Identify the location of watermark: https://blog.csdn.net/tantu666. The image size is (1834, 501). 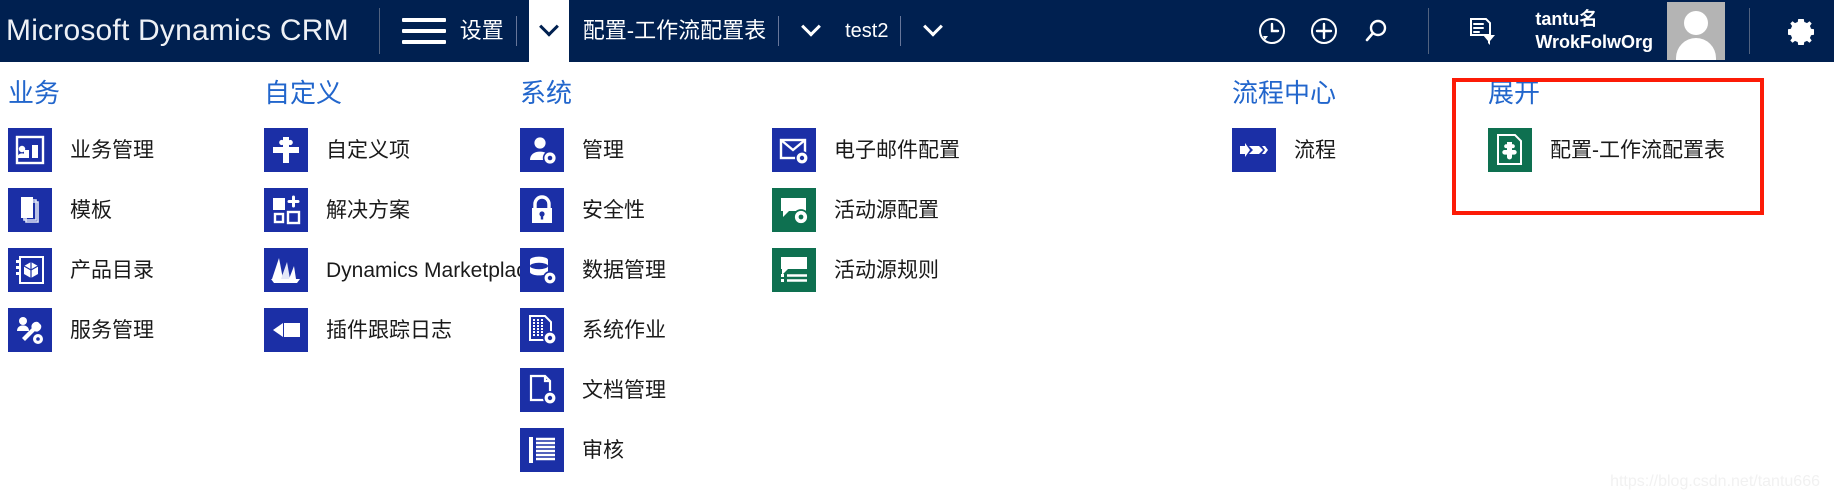
(1715, 481).